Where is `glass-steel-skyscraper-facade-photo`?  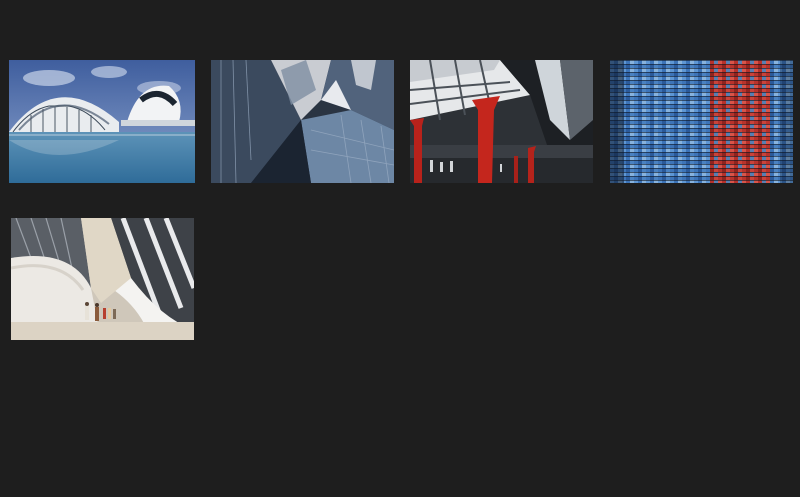 glass-steel-skyscraper-facade-photo is located at coordinates (302, 121).